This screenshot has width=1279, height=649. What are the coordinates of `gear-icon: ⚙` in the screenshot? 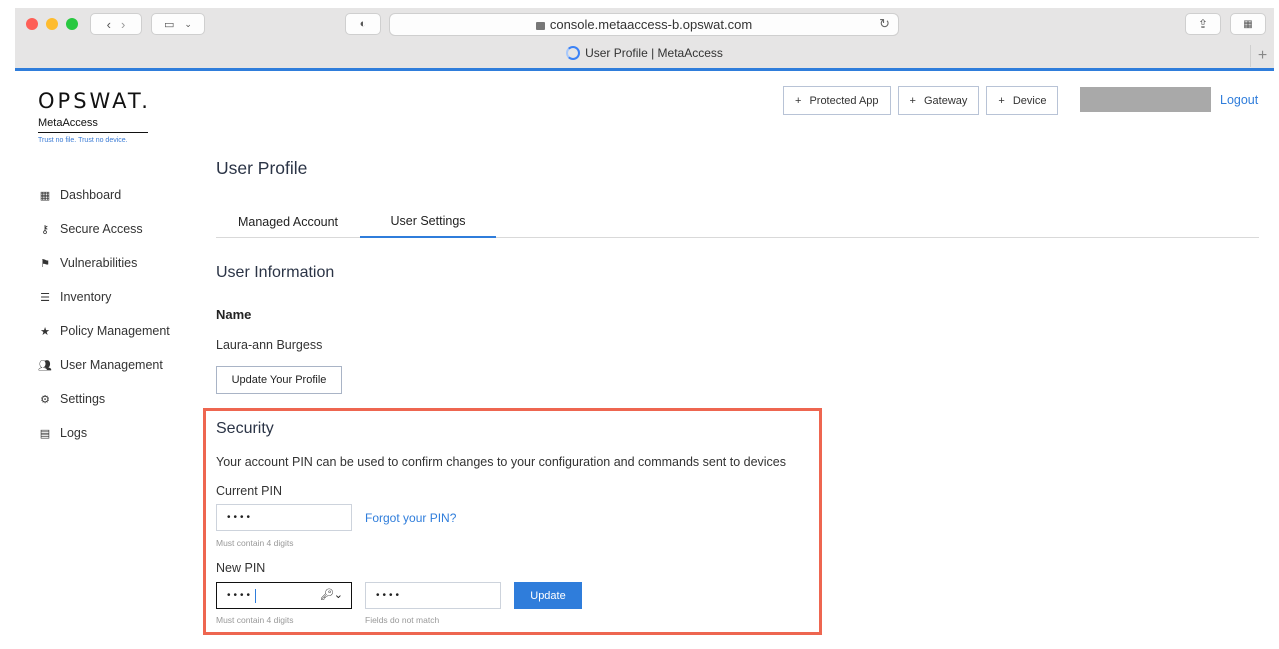 It's located at (45, 399).